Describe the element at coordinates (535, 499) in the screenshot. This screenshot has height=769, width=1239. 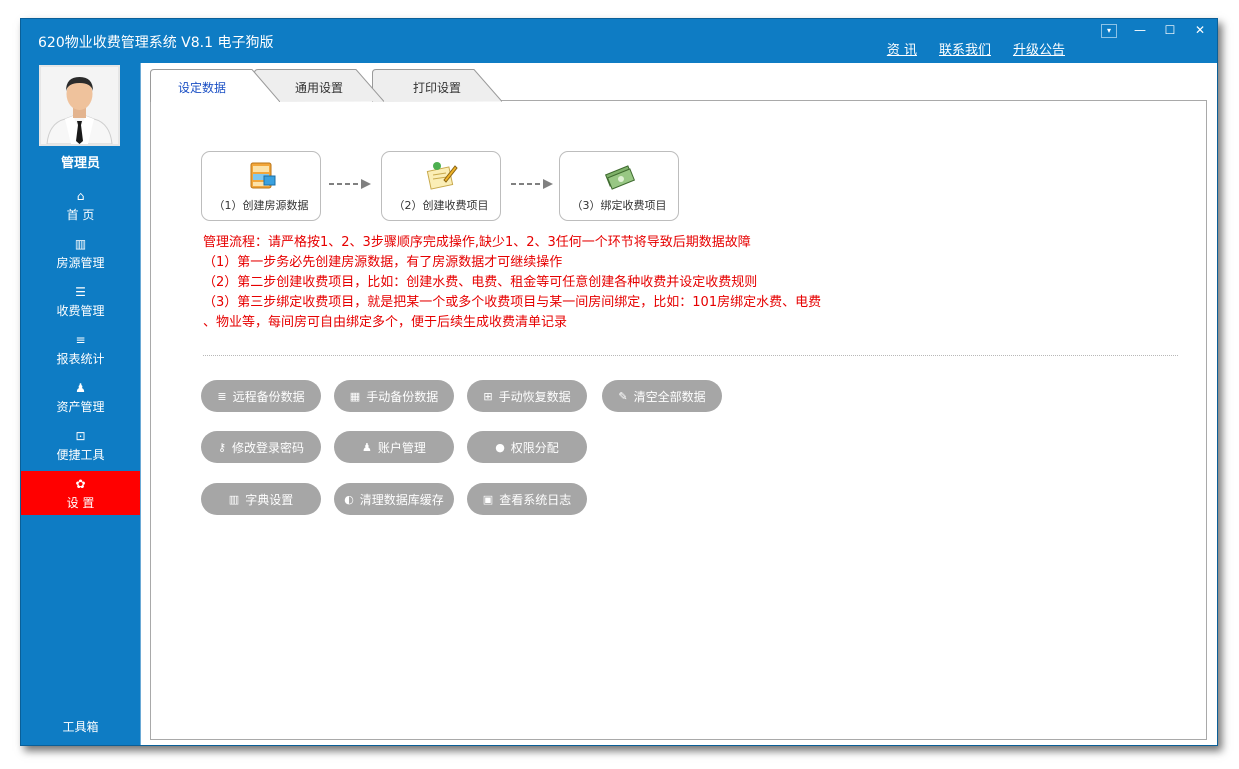
I see `button-label: 查看系统日志` at that location.